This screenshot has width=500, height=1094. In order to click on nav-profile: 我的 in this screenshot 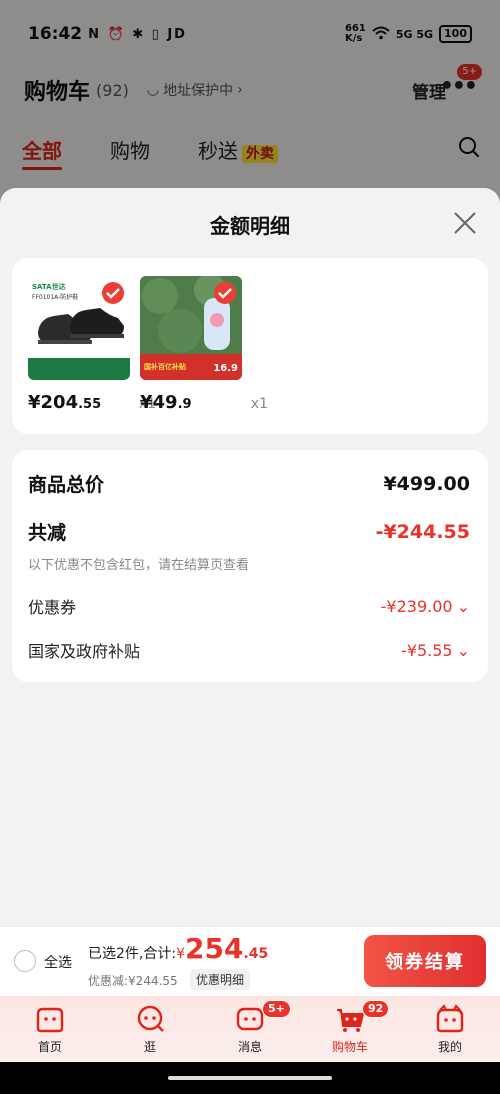, I will do `click(450, 1029)`.